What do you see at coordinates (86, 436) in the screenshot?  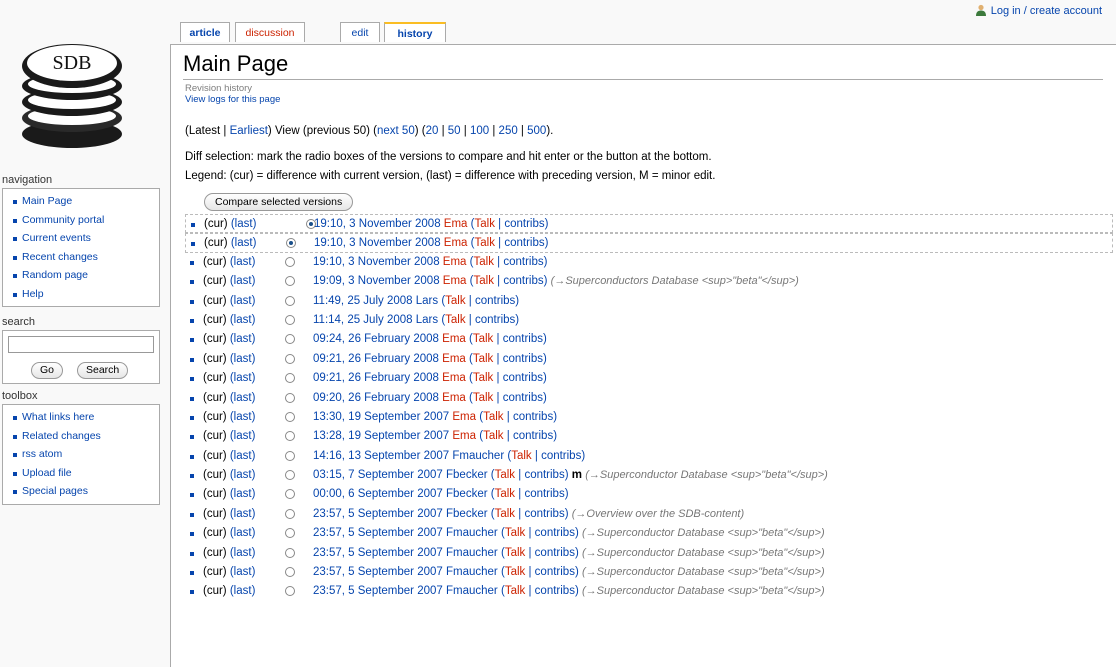 I see `sidebar-tool-item: Related changes` at bounding box center [86, 436].